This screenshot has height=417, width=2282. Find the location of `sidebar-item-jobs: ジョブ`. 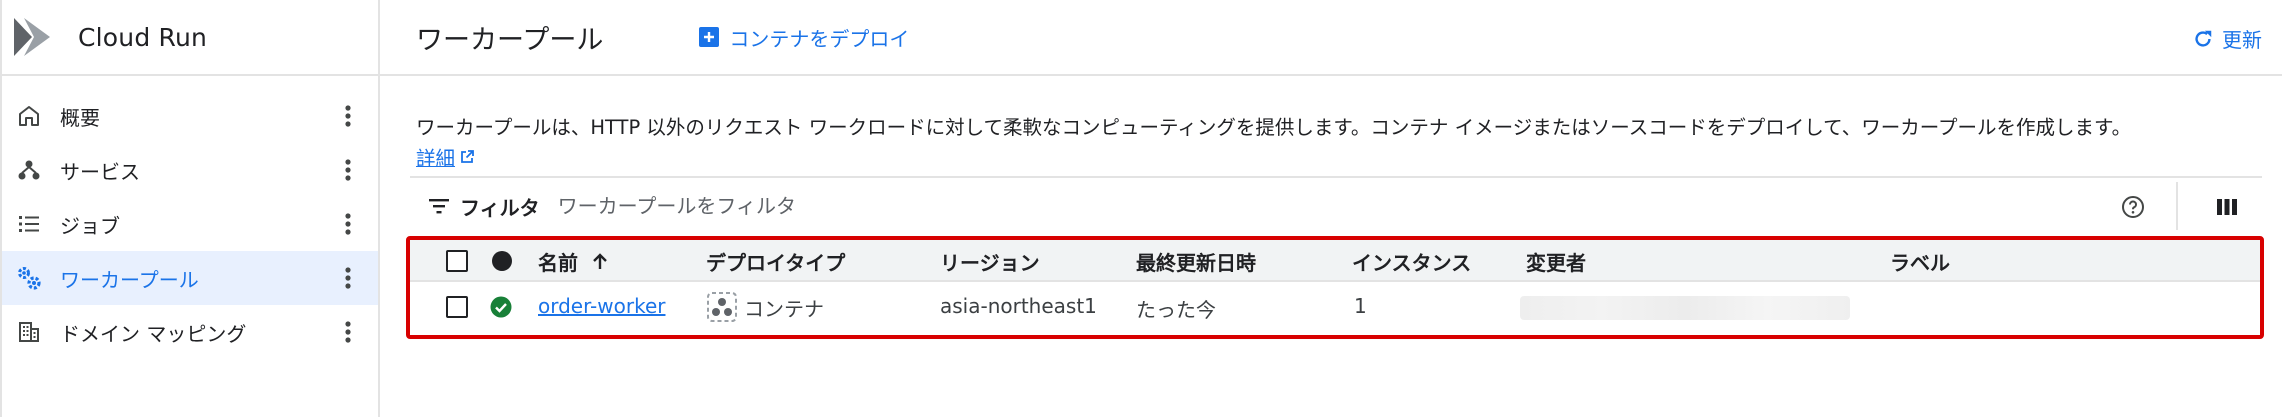

sidebar-item-jobs: ジョブ is located at coordinates (190, 224).